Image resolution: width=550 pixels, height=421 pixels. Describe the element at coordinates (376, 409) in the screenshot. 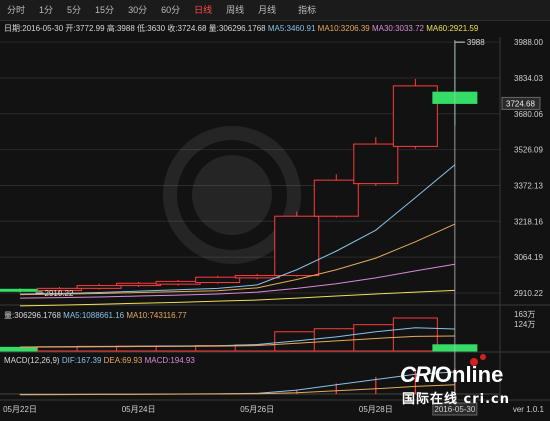

I see `date-tick-3: 05月28日` at that location.